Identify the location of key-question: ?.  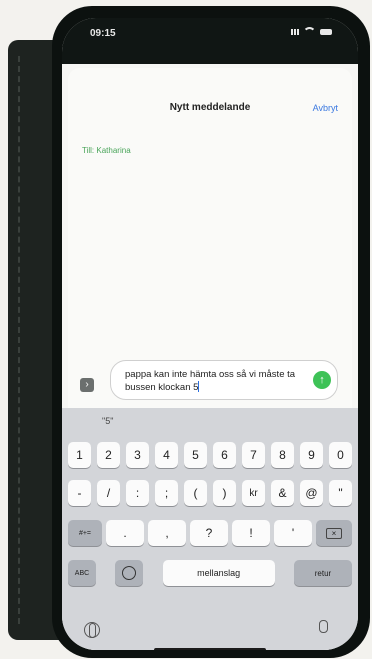
(209, 533).